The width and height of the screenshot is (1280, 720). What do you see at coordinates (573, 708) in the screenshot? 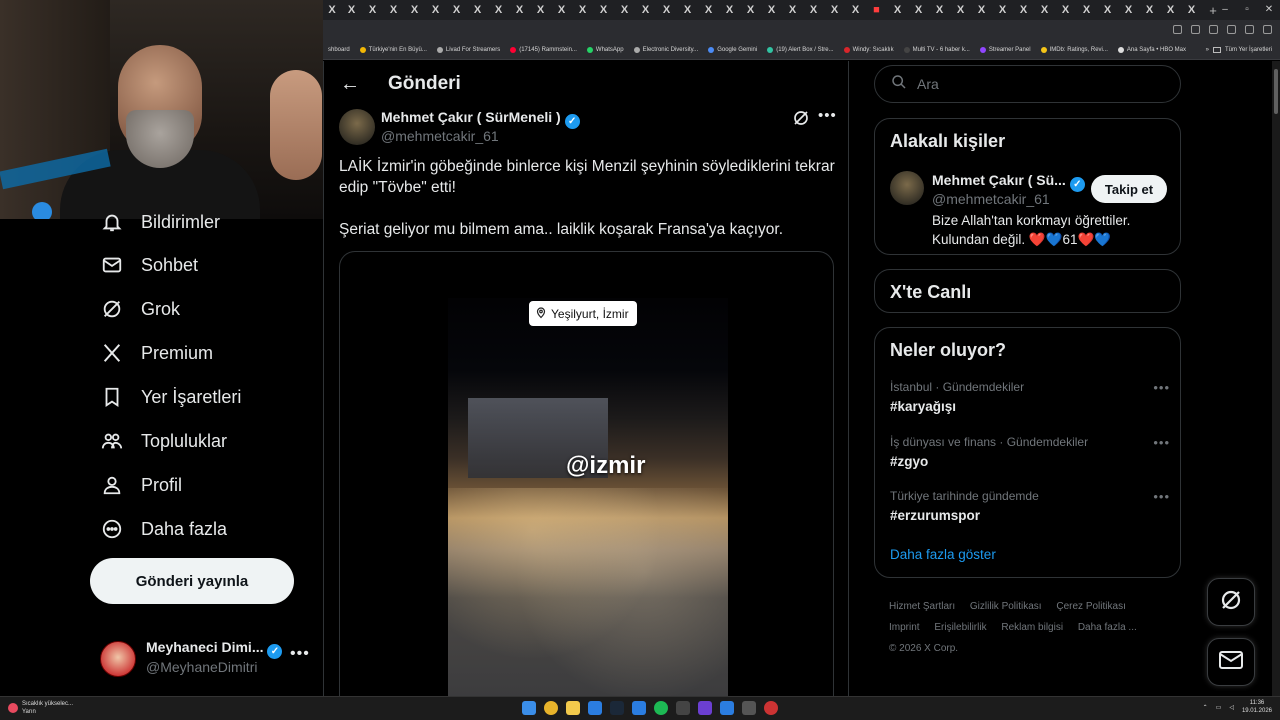
I see `file-explorer-icon` at bounding box center [573, 708].